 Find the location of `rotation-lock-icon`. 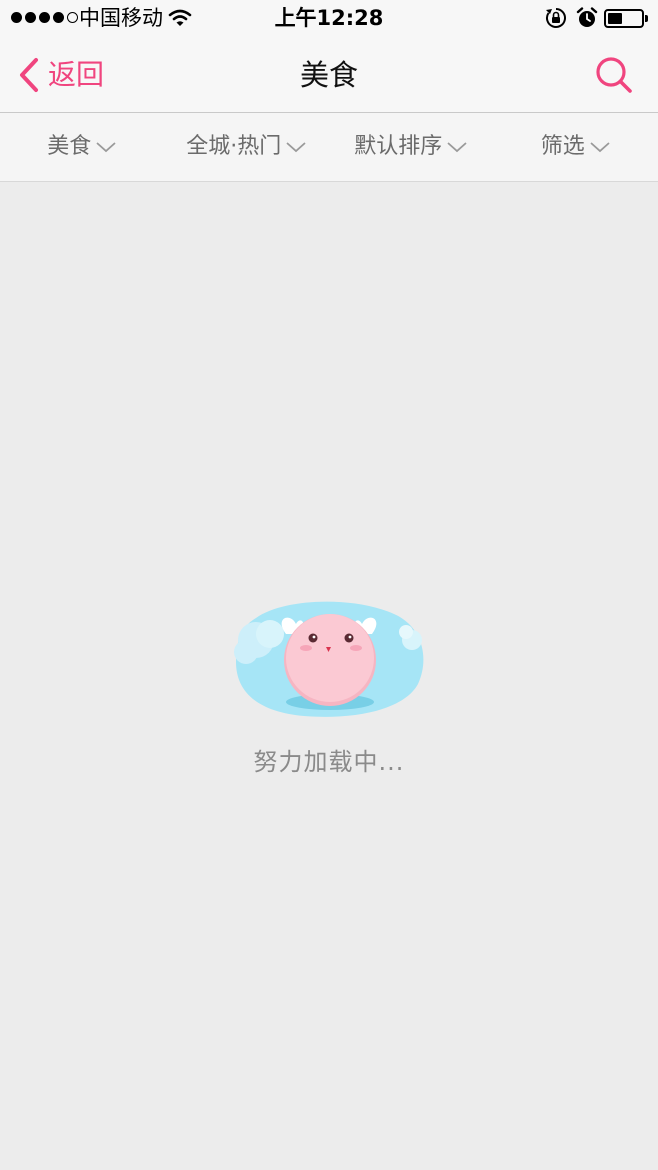

rotation-lock-icon is located at coordinates (556, 20).